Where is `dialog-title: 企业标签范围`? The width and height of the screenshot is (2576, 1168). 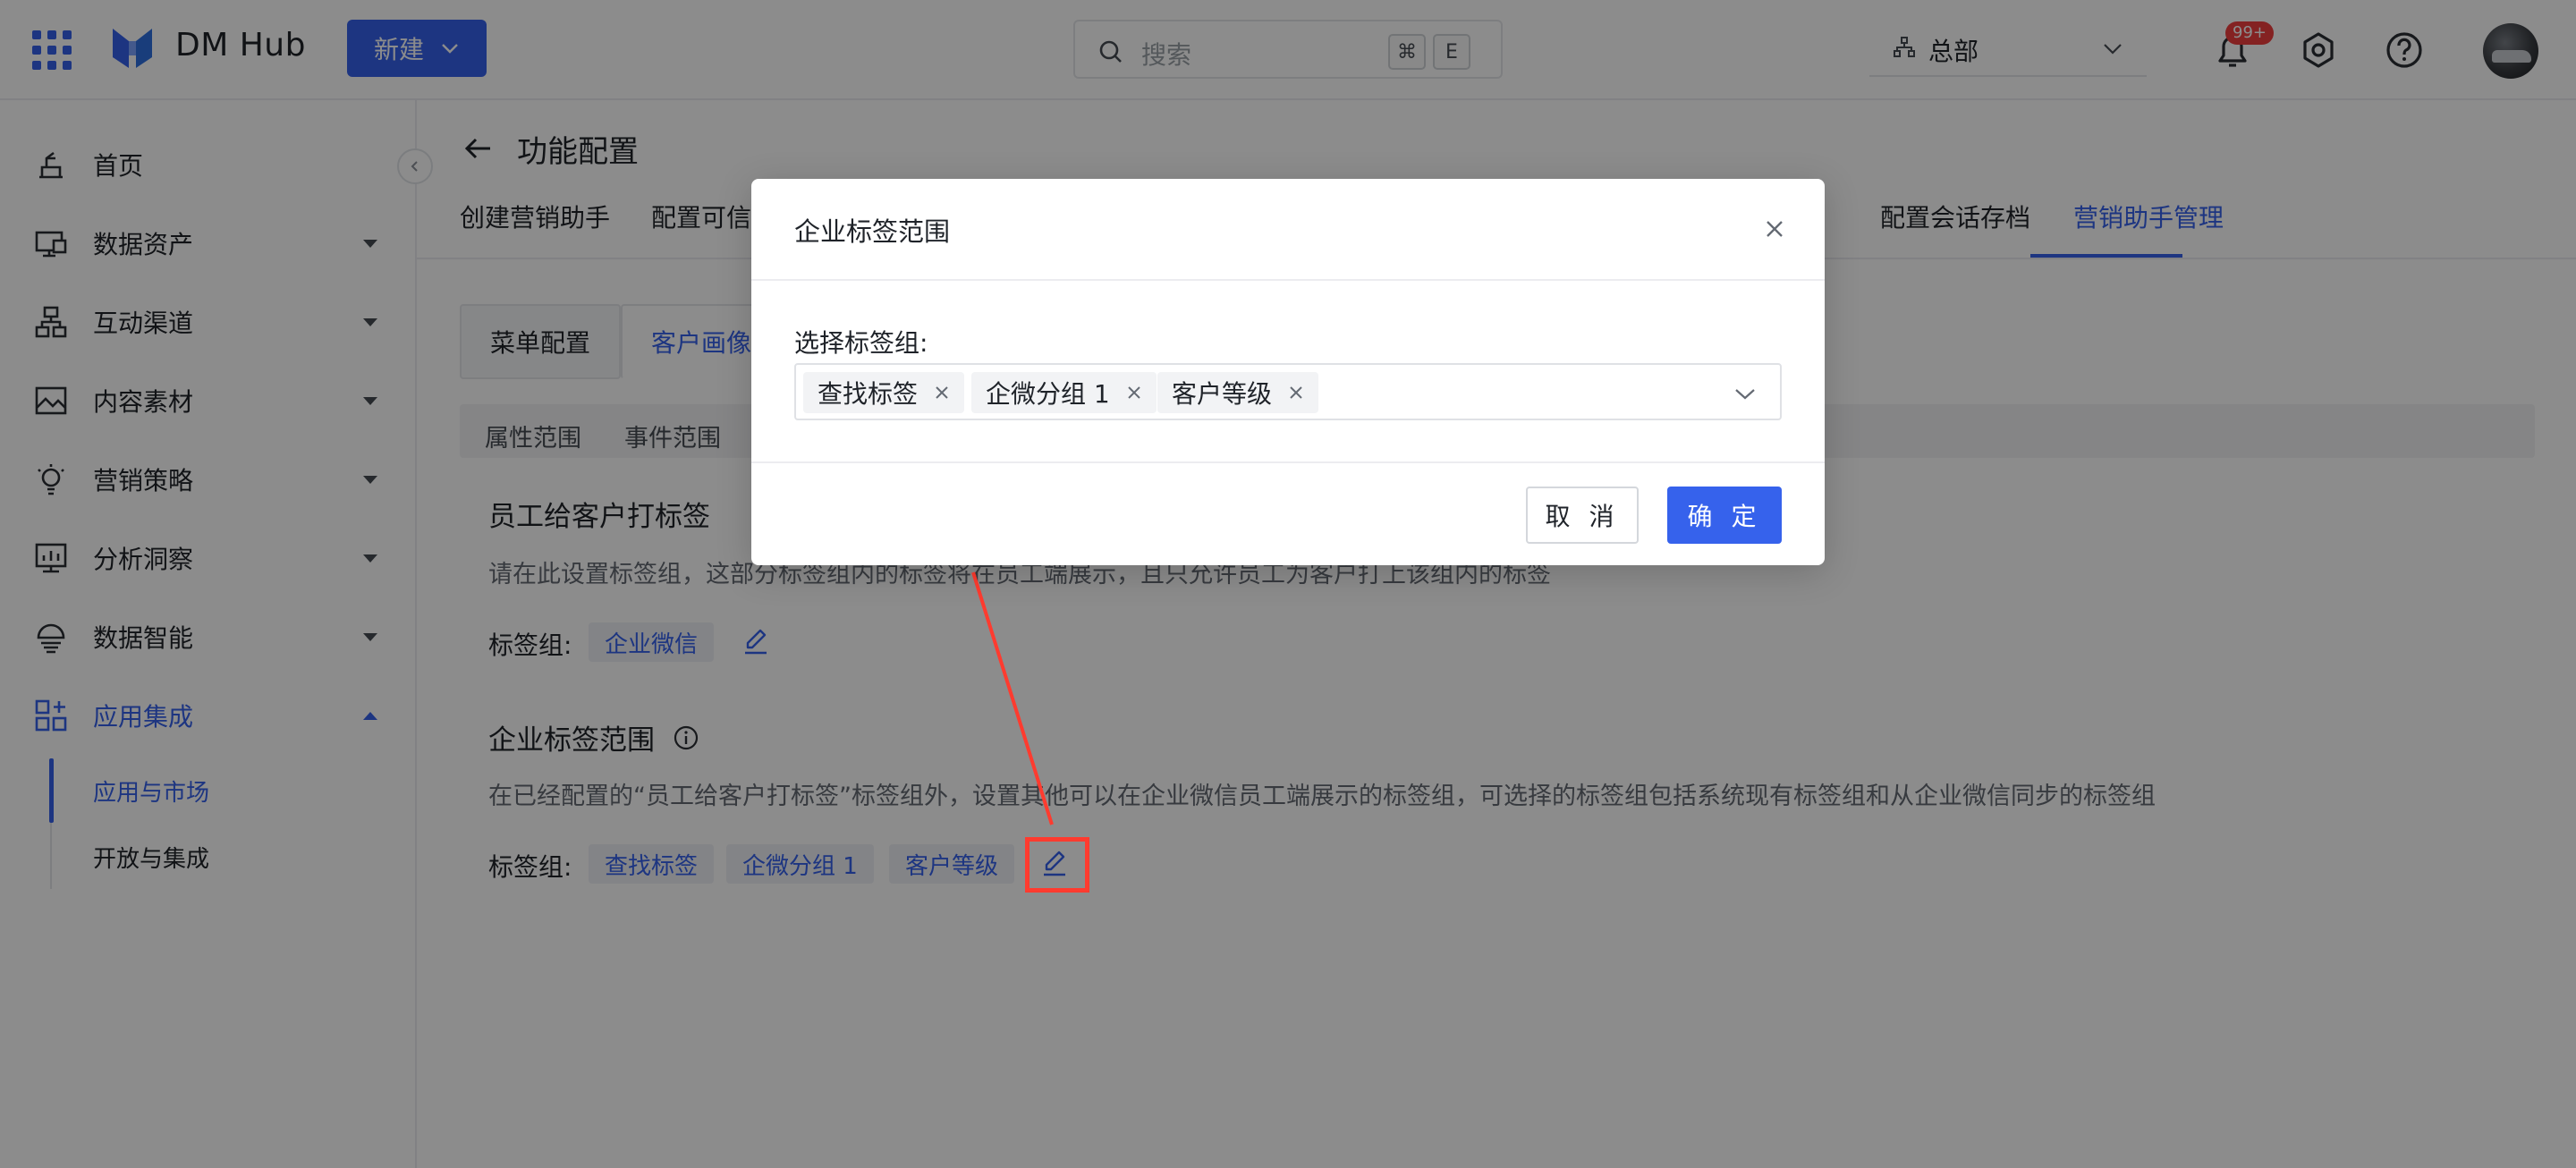
dialog-title: 企业标签范围 is located at coordinates (872, 231).